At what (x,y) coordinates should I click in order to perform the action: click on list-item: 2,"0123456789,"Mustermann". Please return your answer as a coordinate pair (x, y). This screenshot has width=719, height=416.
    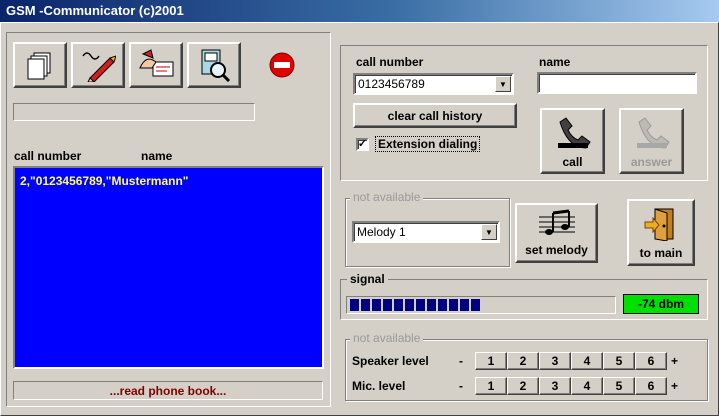
    Looking at the image, I should click on (168, 178).